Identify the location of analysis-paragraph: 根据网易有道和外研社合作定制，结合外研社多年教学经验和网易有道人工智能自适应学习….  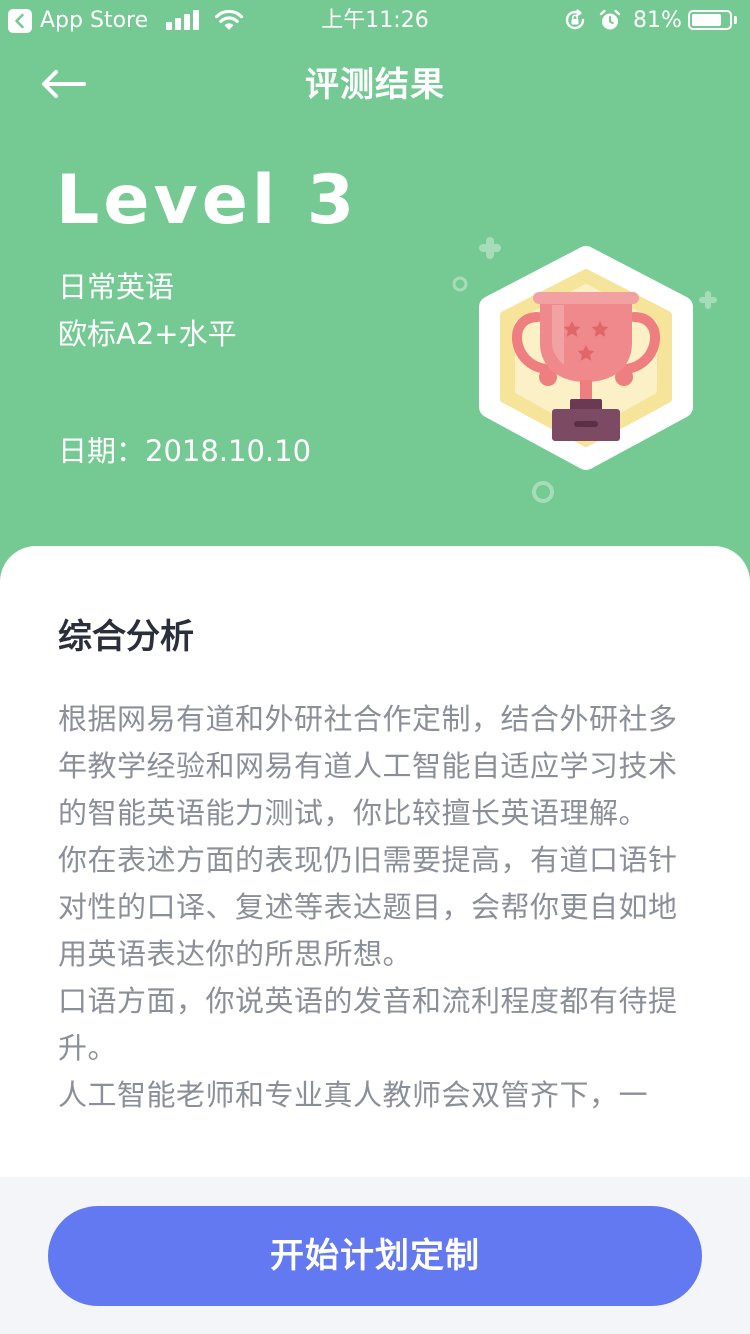
(368, 766).